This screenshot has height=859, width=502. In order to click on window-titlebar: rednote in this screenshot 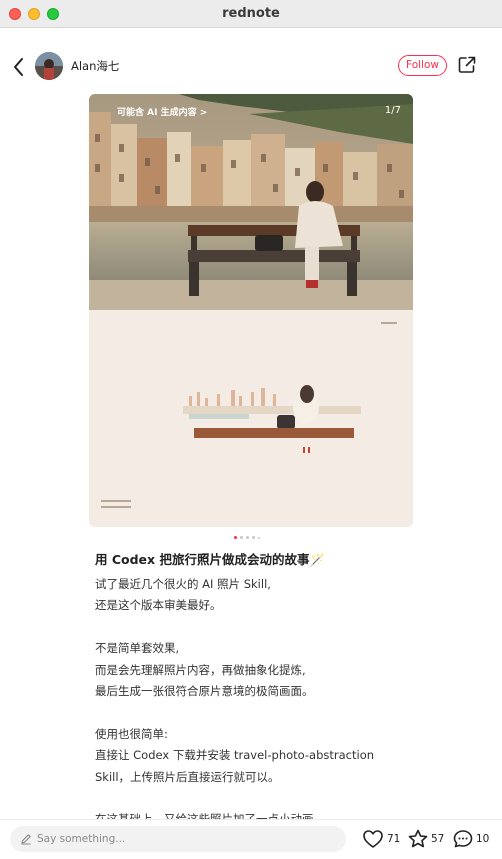, I will do `click(251, 14)`.